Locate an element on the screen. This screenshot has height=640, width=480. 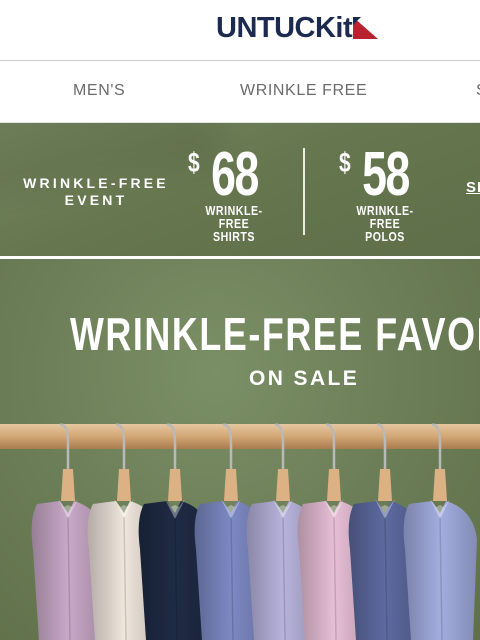
offer-shirts: $ 68 WRINKLE-FREE SHIRTS is located at coordinates (234, 192).